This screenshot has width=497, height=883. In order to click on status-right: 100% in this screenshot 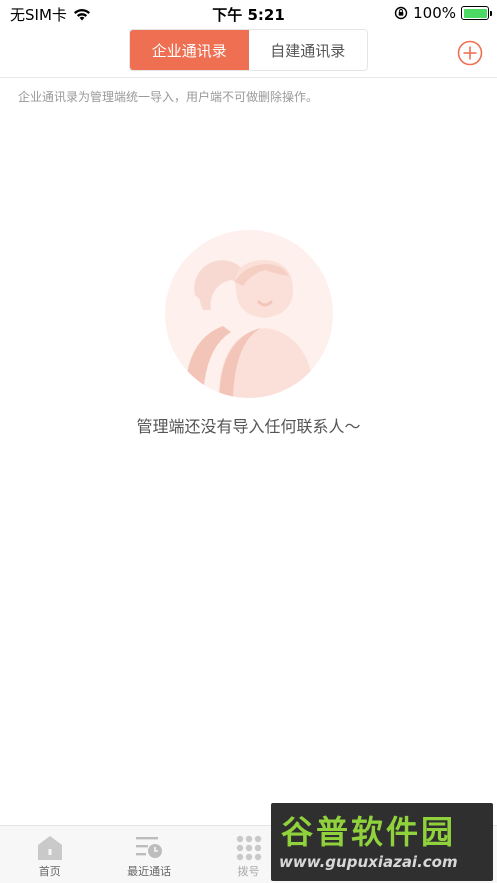, I will do `click(443, 13)`.